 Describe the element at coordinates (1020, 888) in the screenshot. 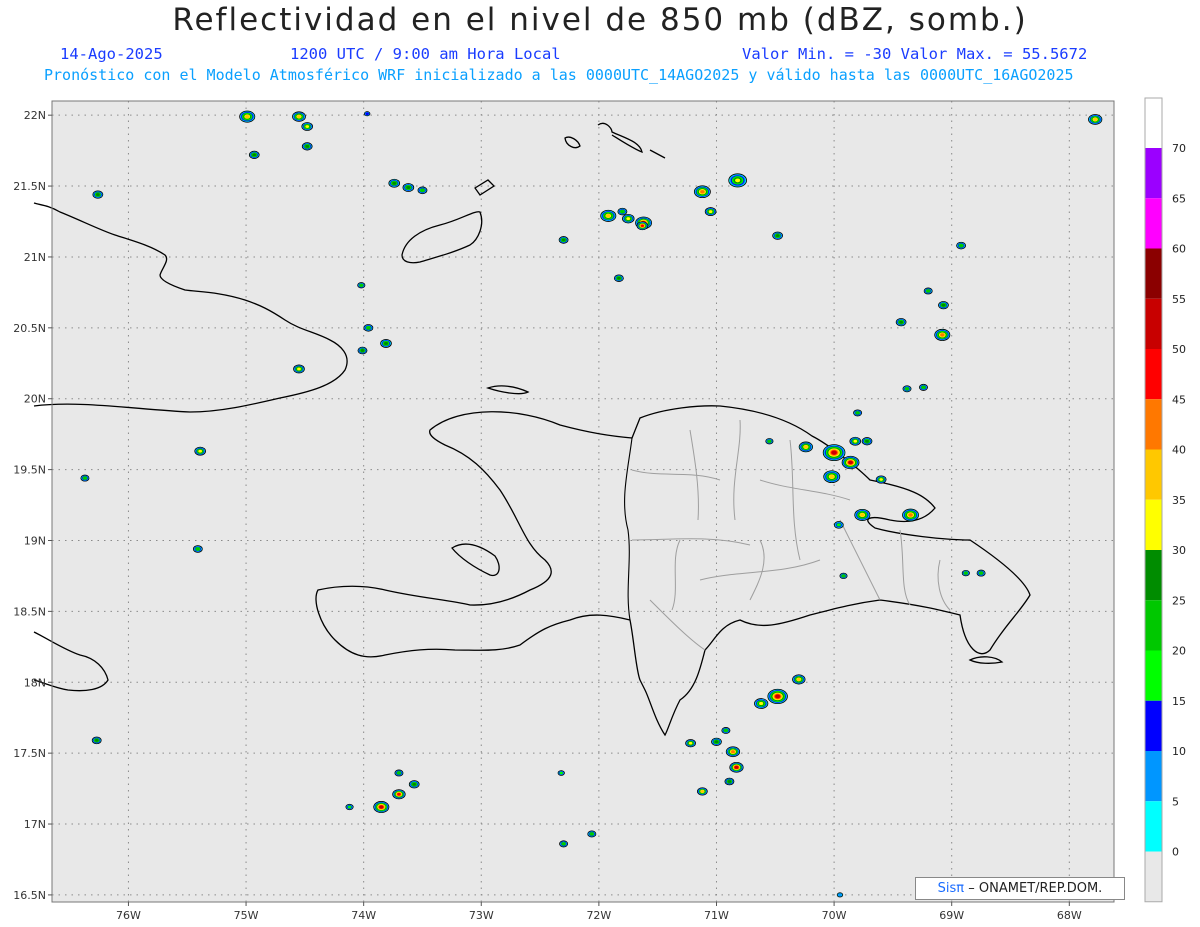

I see `credit-box: Sisπ – ONAMET/REP.DOM.` at that location.